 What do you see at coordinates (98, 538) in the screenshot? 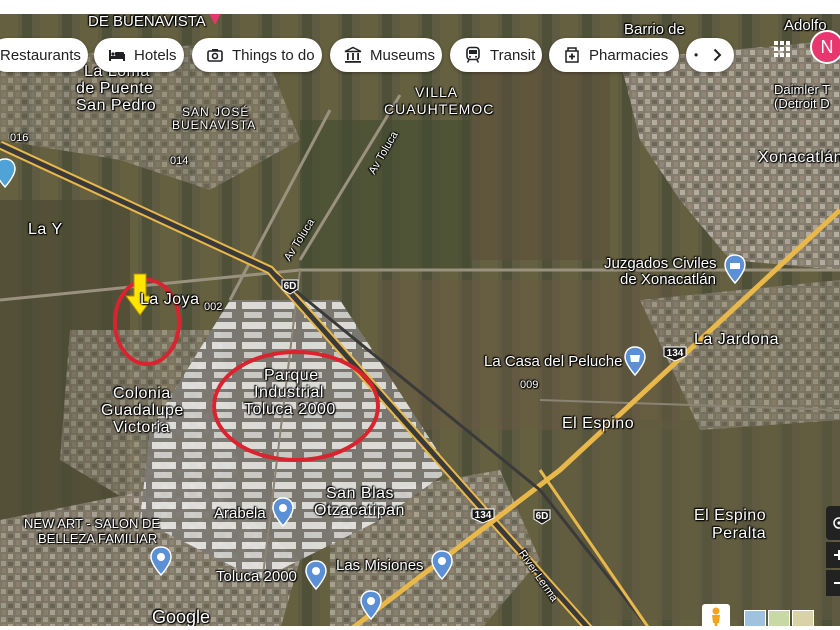
I see `label-belleza-familiar: BELLEZA FAMILIAR` at bounding box center [98, 538].